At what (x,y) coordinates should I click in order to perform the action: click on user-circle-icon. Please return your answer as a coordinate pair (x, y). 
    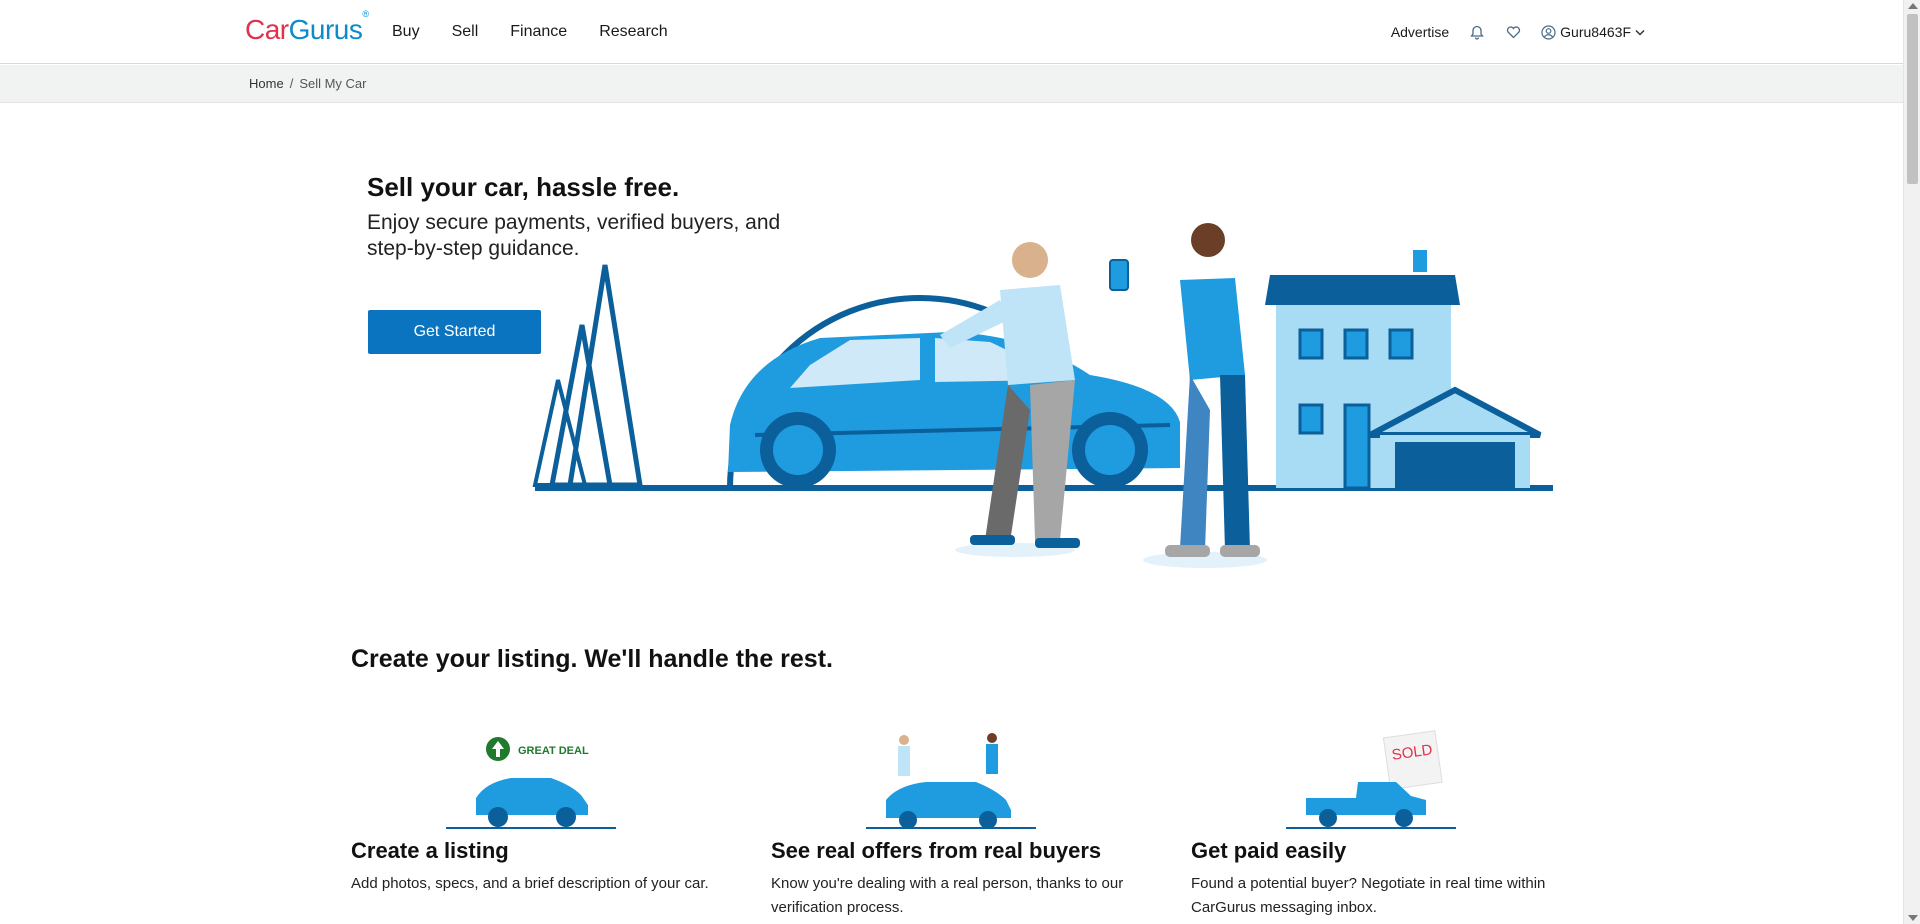
    Looking at the image, I should click on (1548, 32).